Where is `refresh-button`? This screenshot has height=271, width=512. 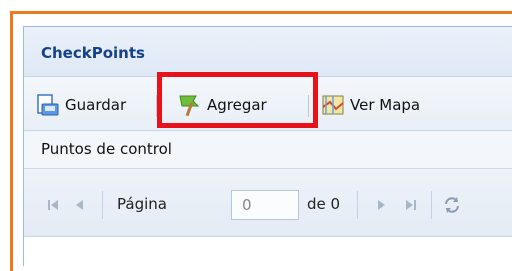
refresh-button is located at coordinates (452, 205).